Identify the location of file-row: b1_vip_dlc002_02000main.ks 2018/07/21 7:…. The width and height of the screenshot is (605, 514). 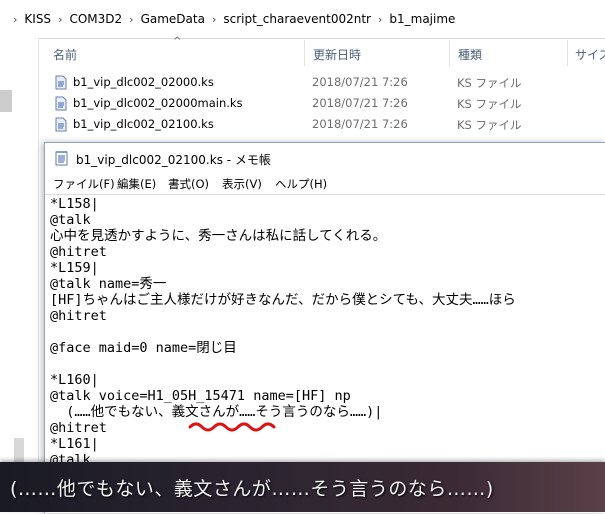
(322, 103).